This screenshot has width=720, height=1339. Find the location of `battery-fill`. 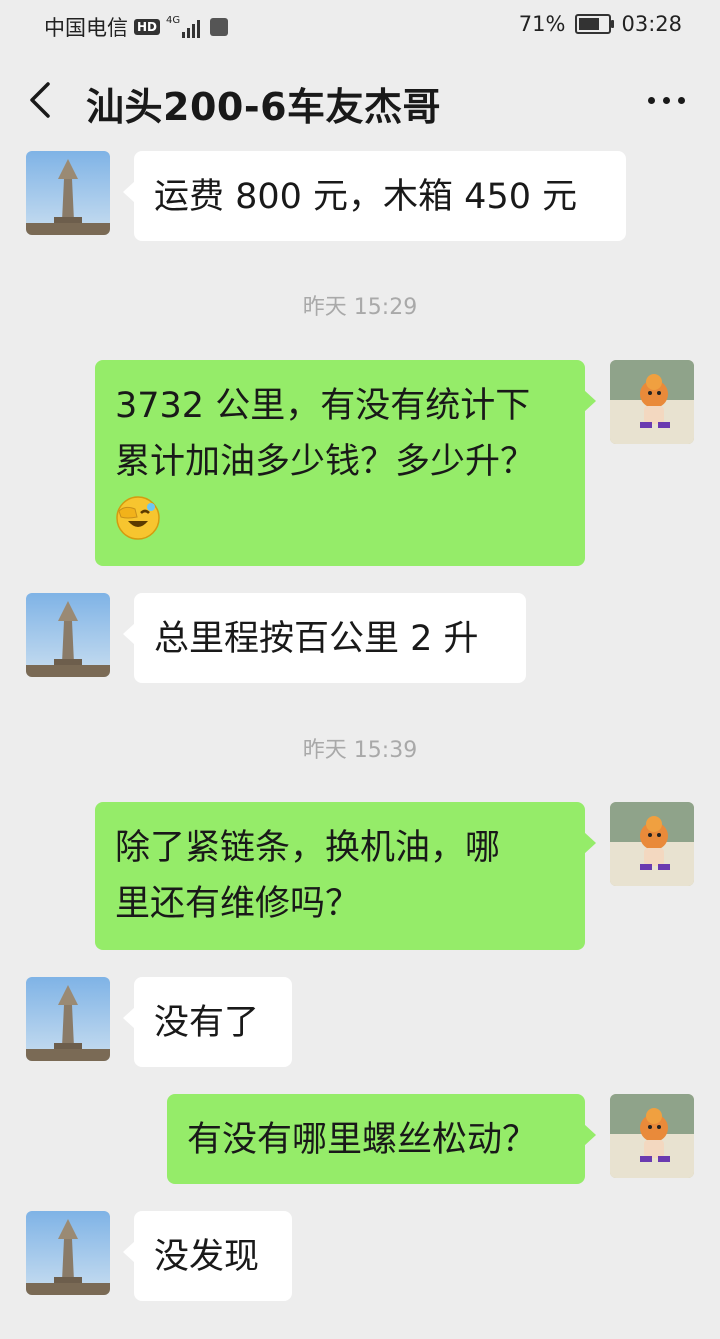

battery-fill is located at coordinates (589, 24).